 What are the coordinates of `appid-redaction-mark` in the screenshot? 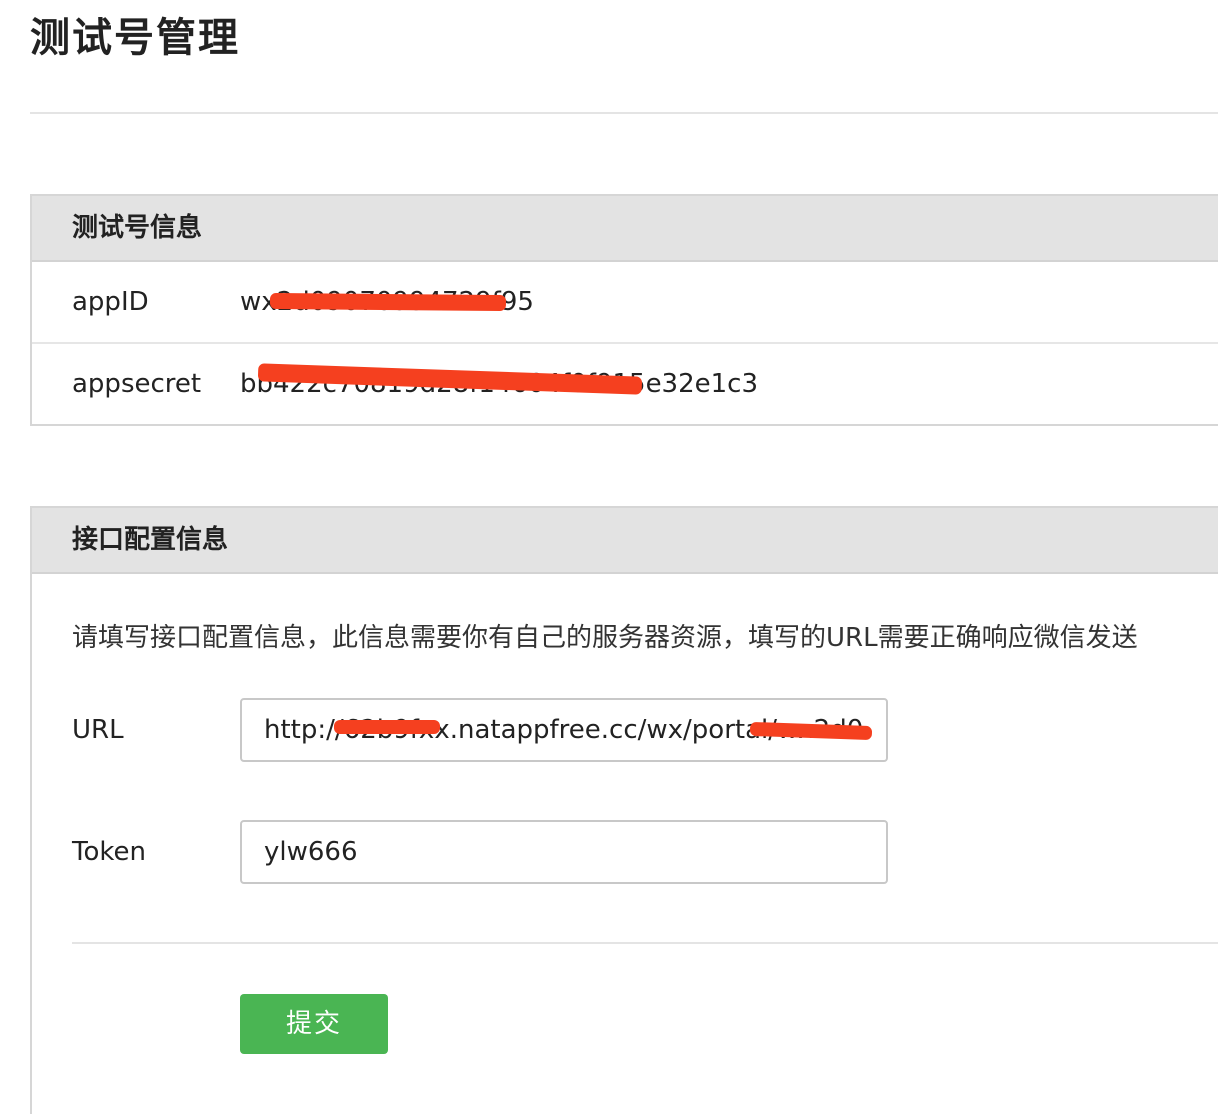 It's located at (388, 302).